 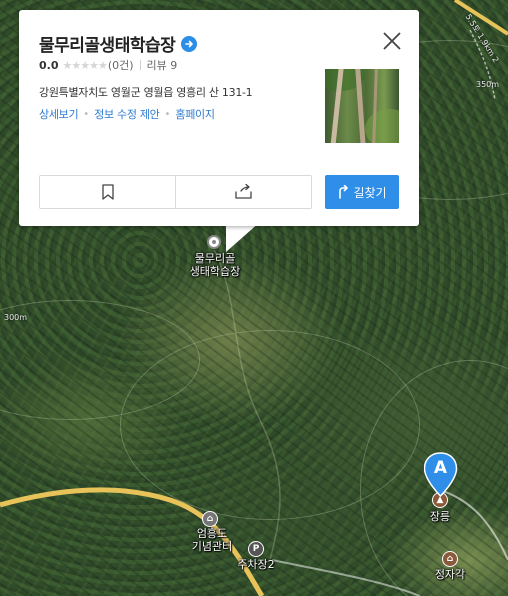 I want to click on place-title: 물무리골생태학습장, so click(x=107, y=43).